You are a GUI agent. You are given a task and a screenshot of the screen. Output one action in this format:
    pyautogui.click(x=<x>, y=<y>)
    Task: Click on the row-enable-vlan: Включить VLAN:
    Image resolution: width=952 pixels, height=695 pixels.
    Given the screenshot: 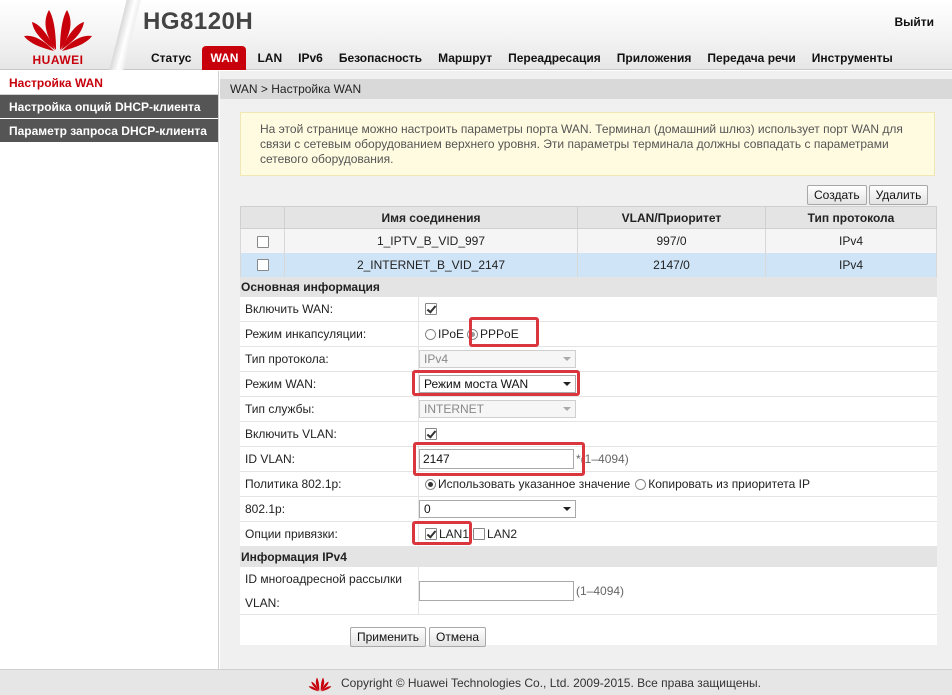 What is the action you would take?
    pyautogui.click(x=588, y=434)
    